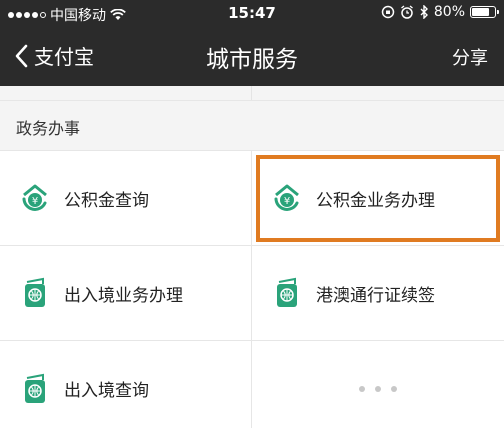 The height and width of the screenshot is (428, 504). I want to click on more-dots-icon, so click(378, 388).